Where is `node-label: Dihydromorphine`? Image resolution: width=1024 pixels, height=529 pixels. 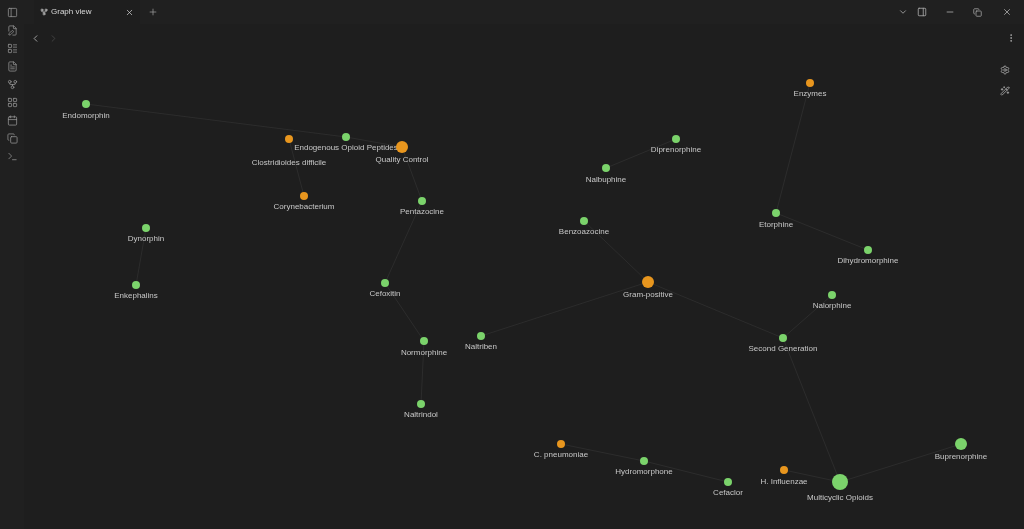 node-label: Dihydromorphine is located at coordinates (868, 261).